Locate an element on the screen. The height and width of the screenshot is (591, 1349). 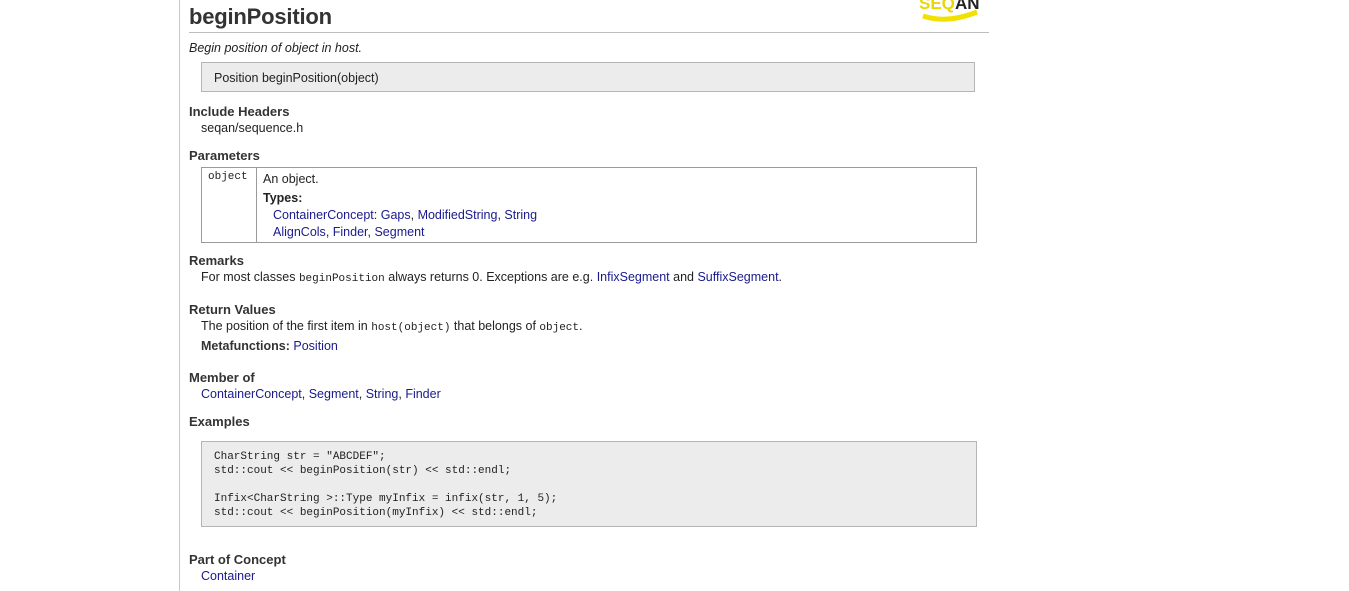
remarks-end: . is located at coordinates (780, 277).